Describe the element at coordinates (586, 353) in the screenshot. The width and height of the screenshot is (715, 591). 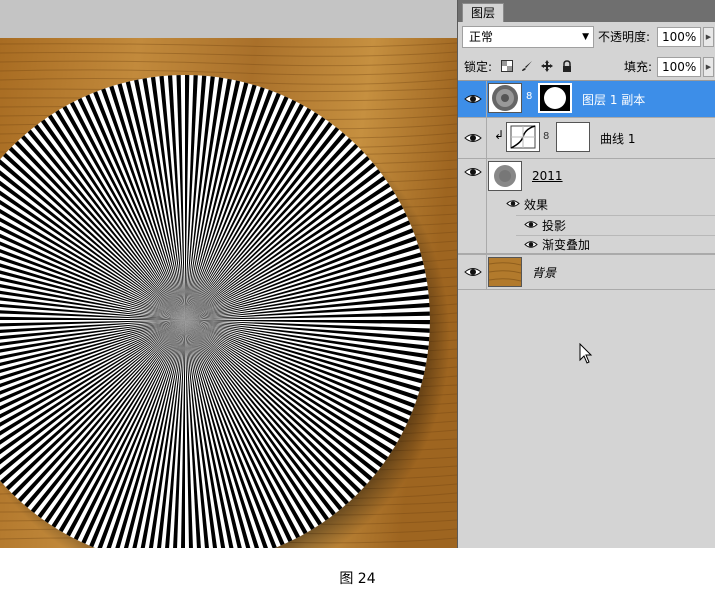
I see `mouse-cursor-icon` at that location.